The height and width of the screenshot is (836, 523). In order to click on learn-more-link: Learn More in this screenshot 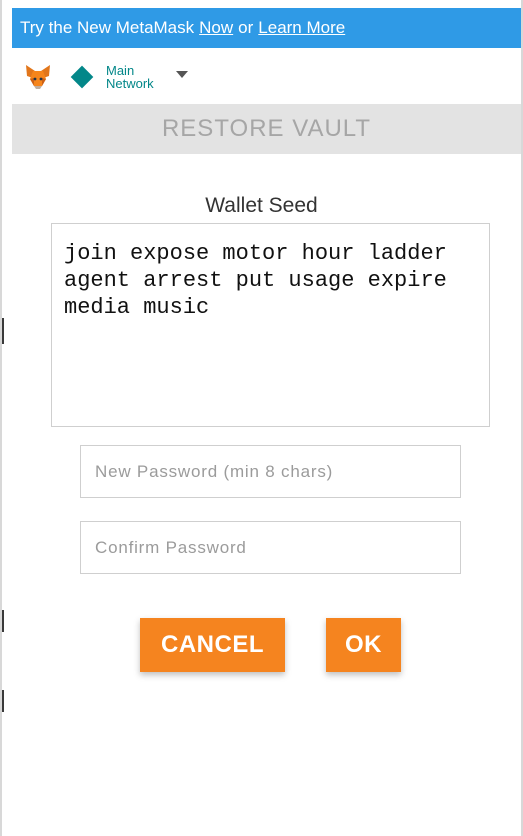, I will do `click(301, 28)`.